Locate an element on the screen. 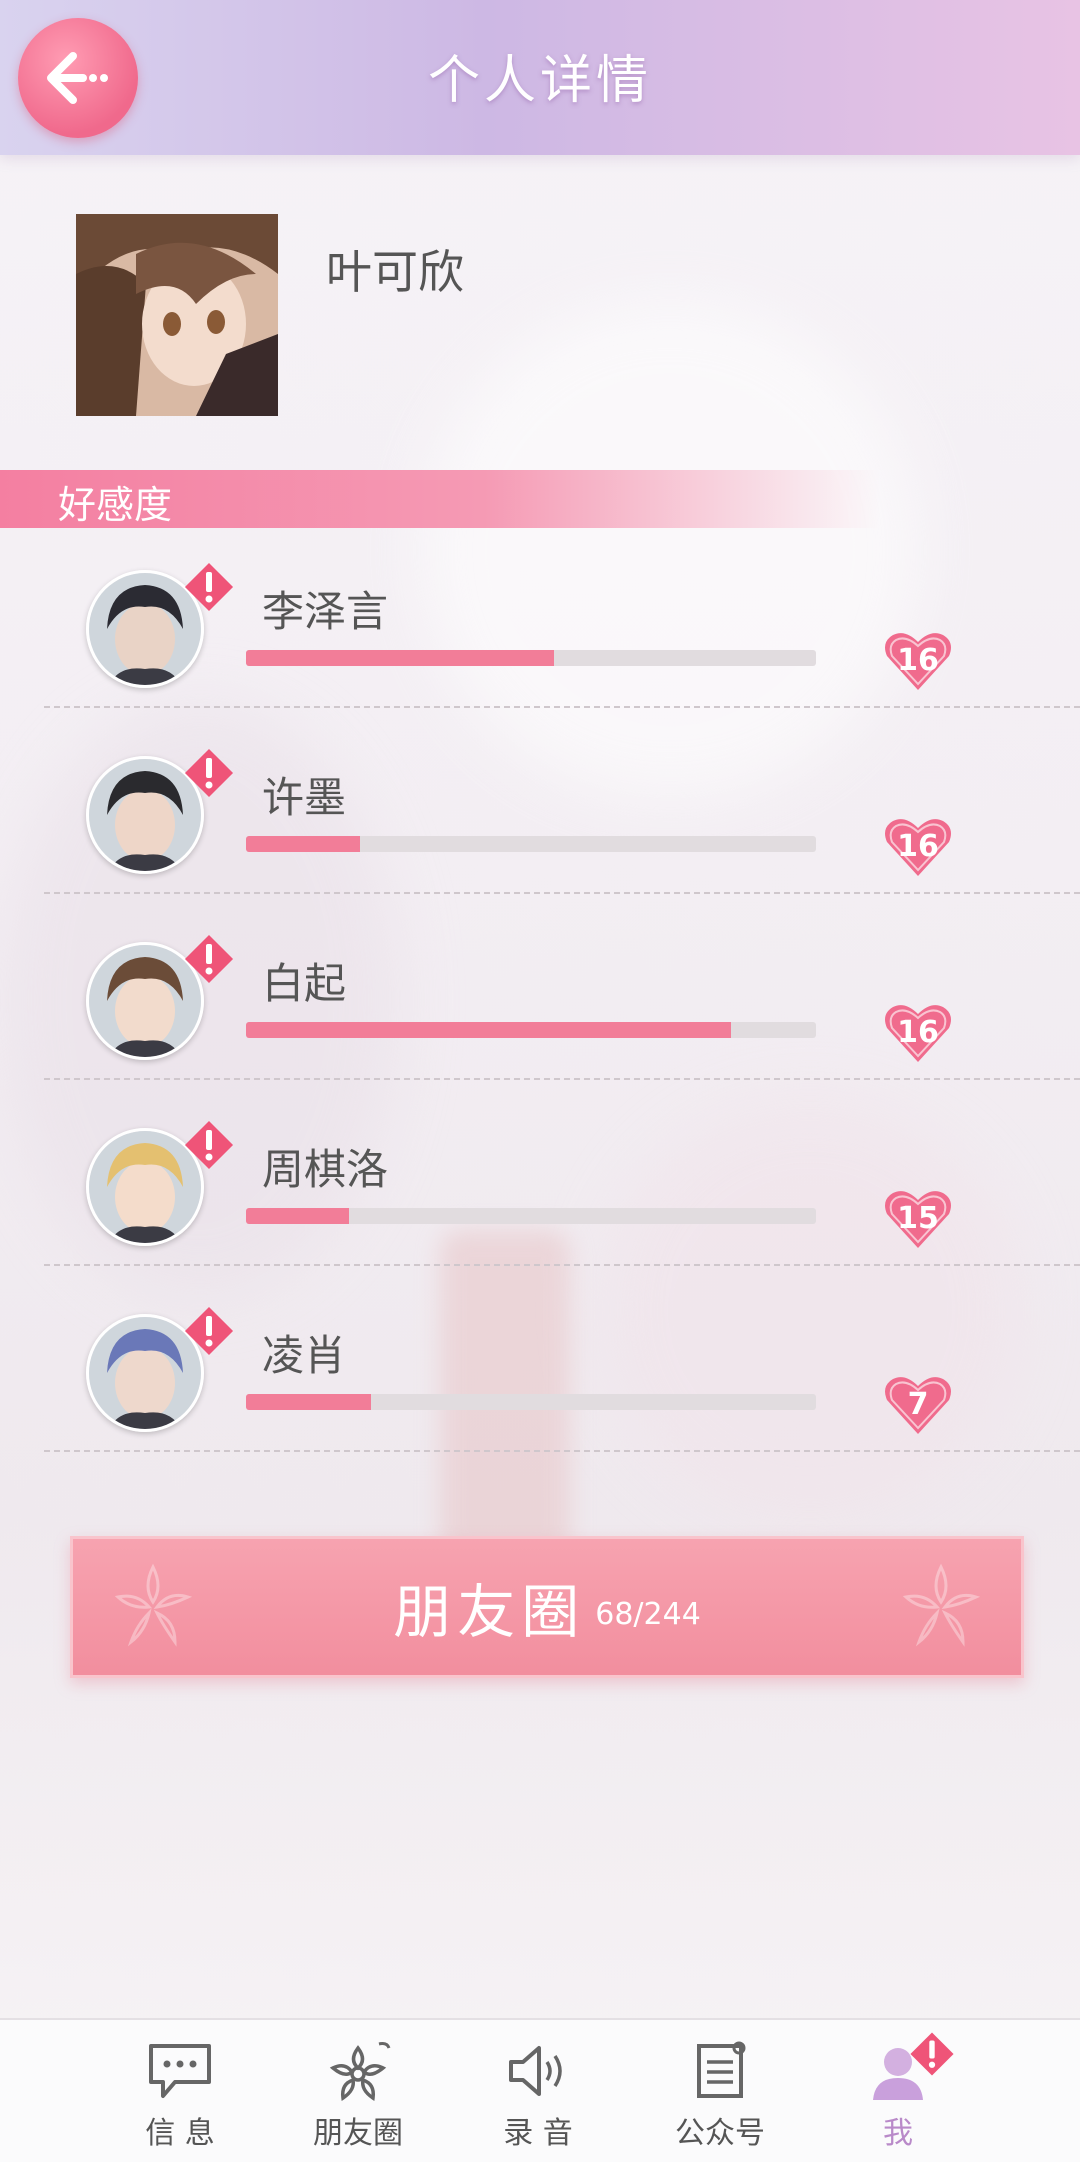  moments-button: 朋友圈 68/244 is located at coordinates (547, 1607).